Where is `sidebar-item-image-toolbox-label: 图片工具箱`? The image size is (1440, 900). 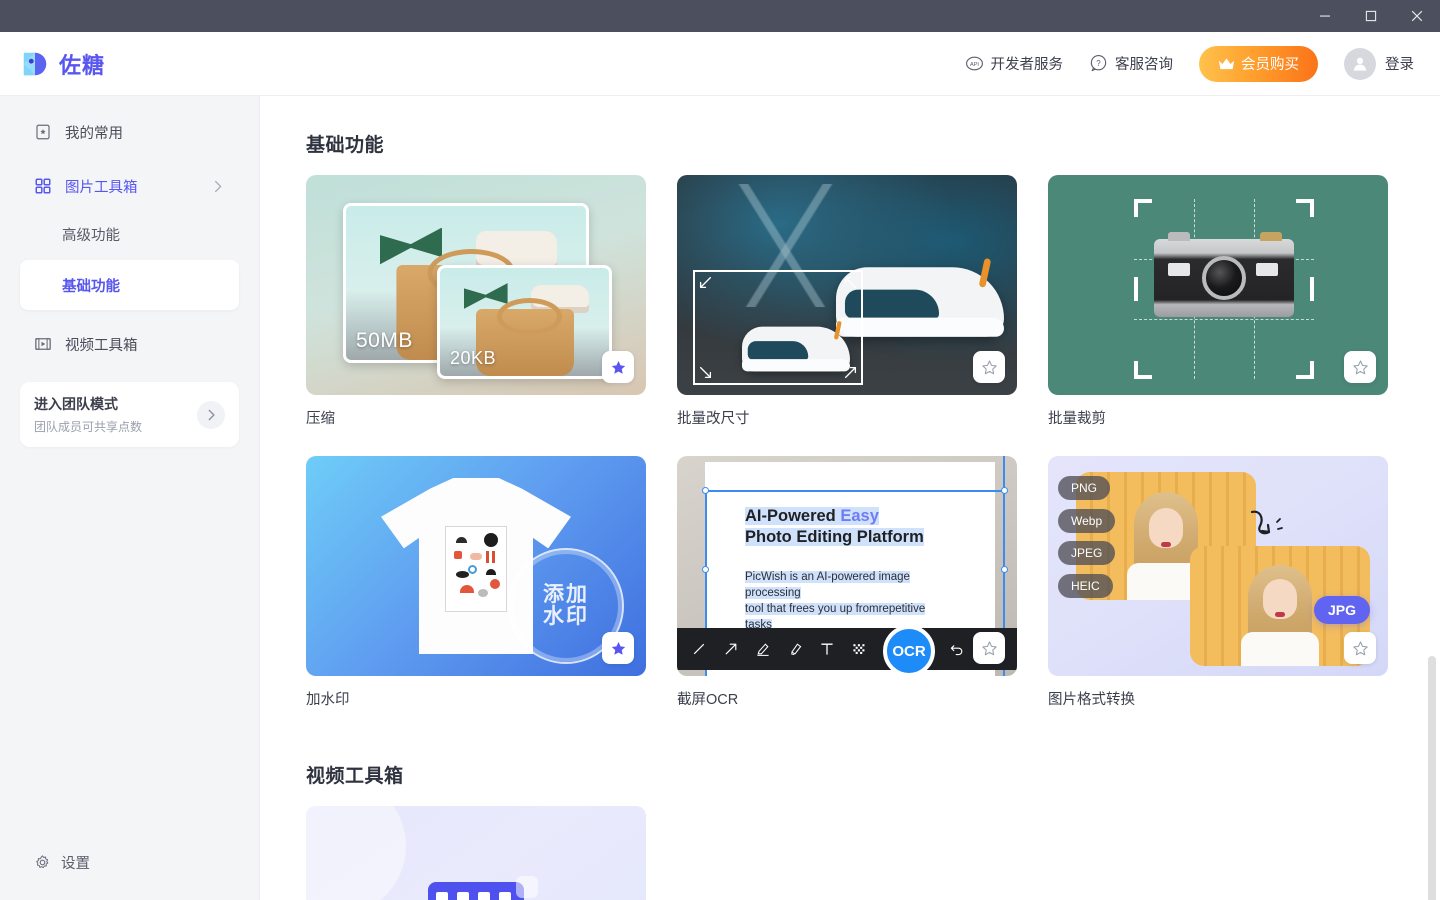
sidebar-item-image-toolbox-label: 图片工具箱 is located at coordinates (101, 187).